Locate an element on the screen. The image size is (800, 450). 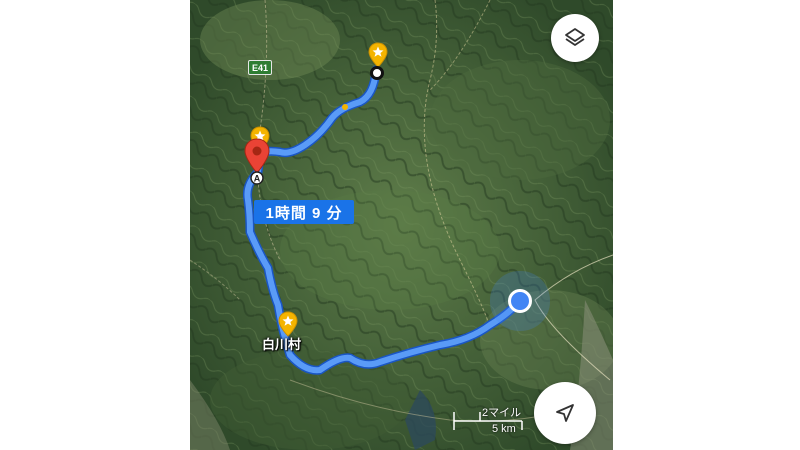
layers-button is located at coordinates (575, 38).